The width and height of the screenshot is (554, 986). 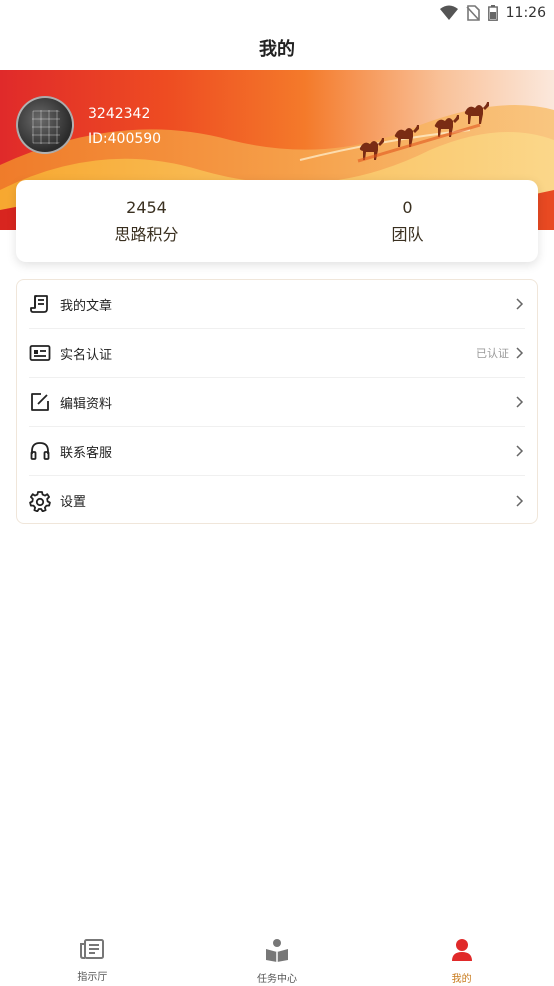 I want to click on nav-item-mine: 我的, so click(x=461, y=958).